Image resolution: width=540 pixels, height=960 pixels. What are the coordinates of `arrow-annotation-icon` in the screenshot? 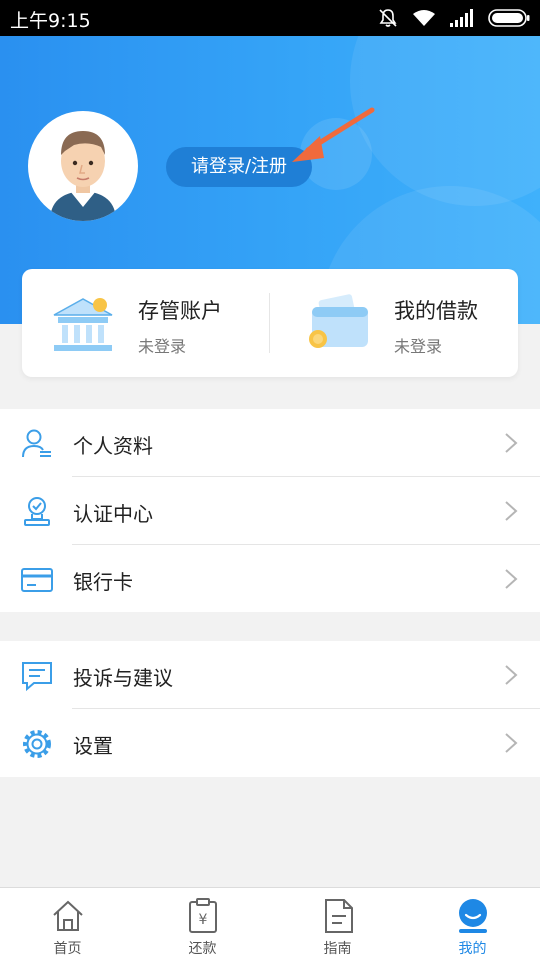 It's located at (333, 134).